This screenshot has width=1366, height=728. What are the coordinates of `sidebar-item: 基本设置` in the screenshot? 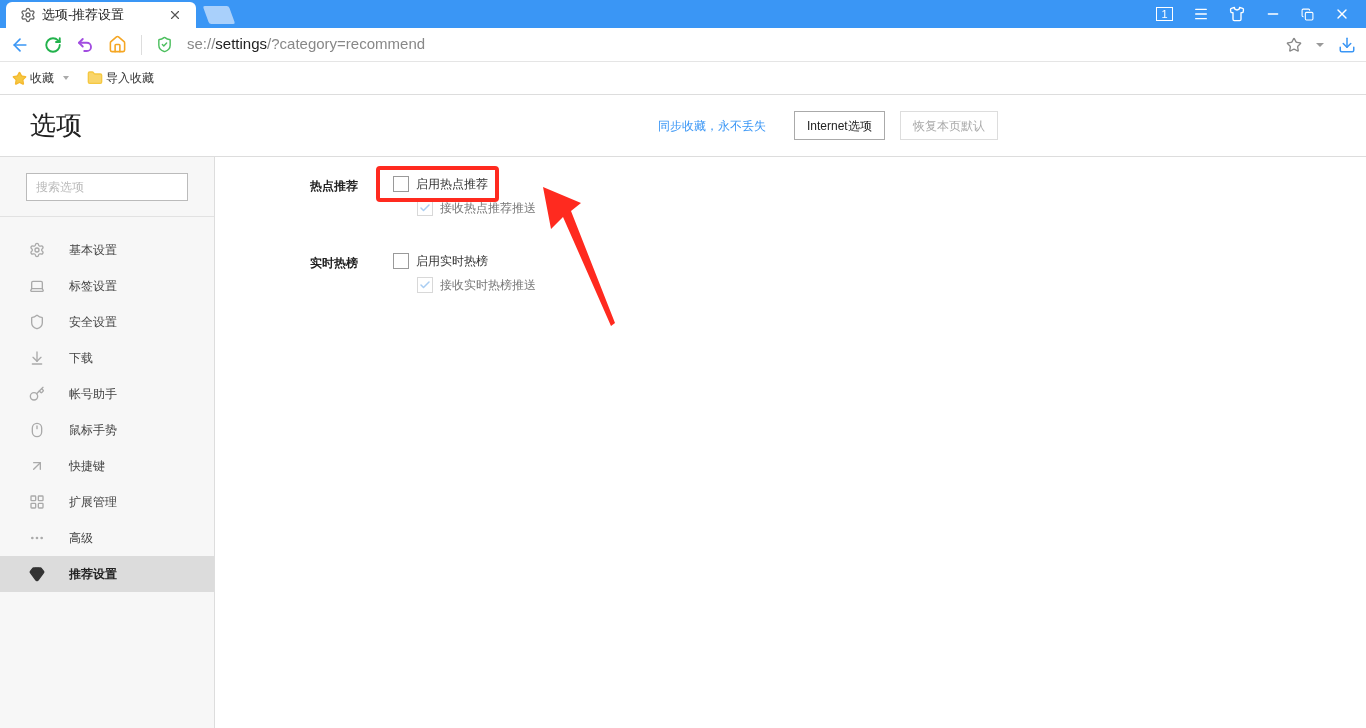 It's located at (107, 250).